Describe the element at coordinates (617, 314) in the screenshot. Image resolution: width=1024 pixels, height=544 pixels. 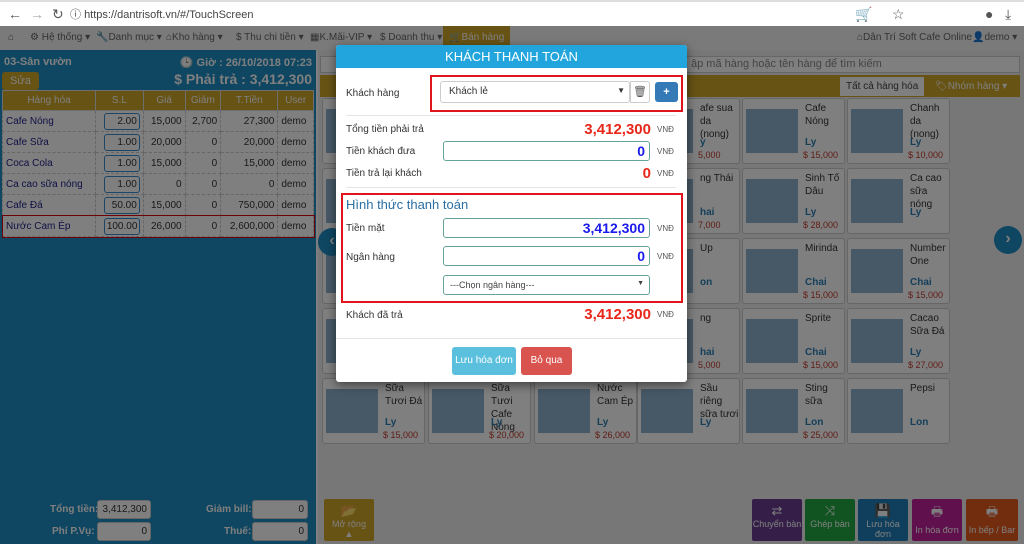
I see `paid-value: 3,412,300` at that location.